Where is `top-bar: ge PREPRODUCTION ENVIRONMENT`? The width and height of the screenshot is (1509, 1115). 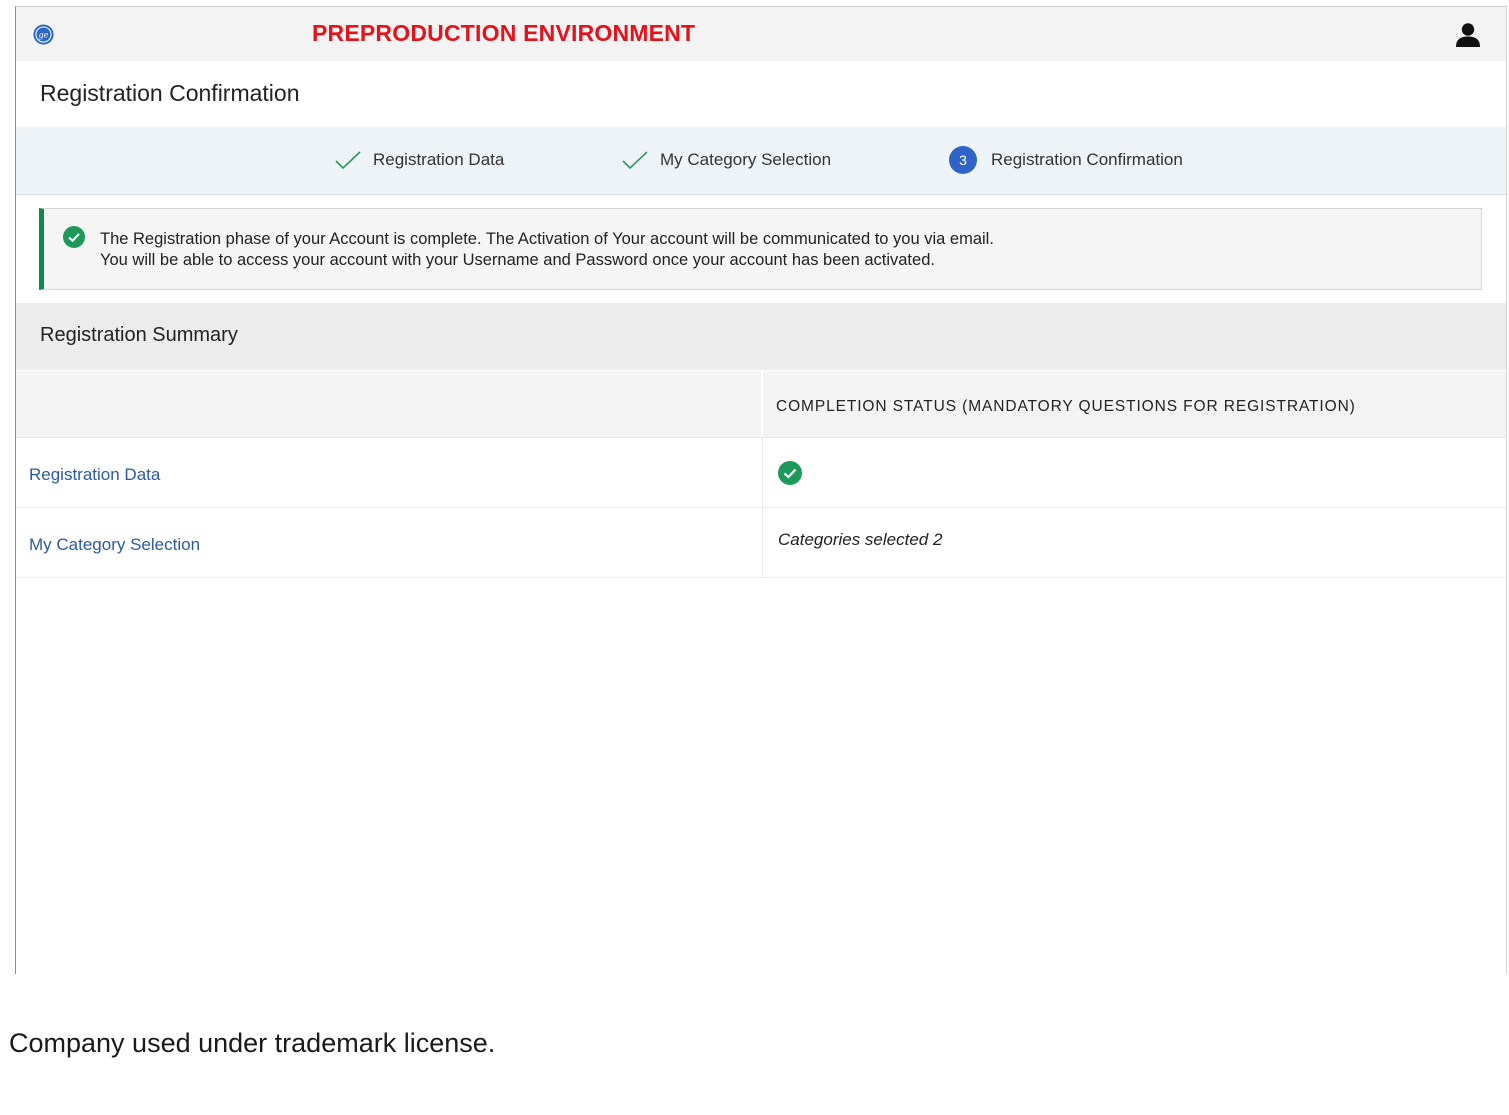
top-bar: ge PREPRODUCTION ENVIRONMENT is located at coordinates (761, 34).